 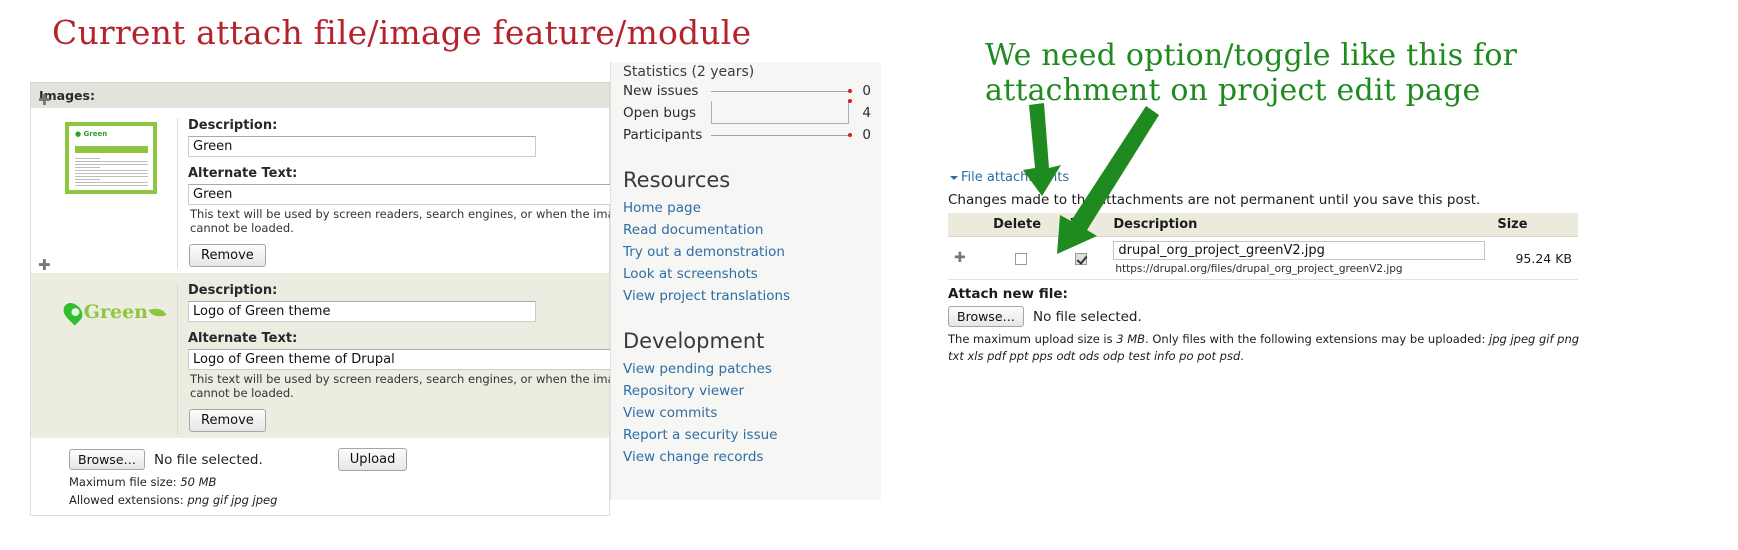 I want to click on attach-new-file-label: Attach new file:, so click(x=1008, y=294).